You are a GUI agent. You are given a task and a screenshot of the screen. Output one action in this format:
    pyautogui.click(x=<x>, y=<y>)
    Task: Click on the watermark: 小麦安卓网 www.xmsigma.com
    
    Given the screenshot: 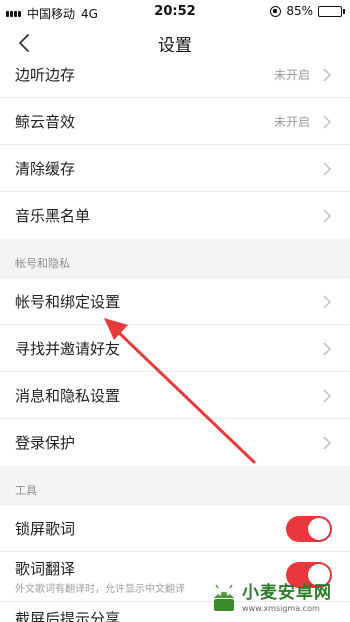 What is the action you would take?
    pyautogui.click(x=277, y=599)
    